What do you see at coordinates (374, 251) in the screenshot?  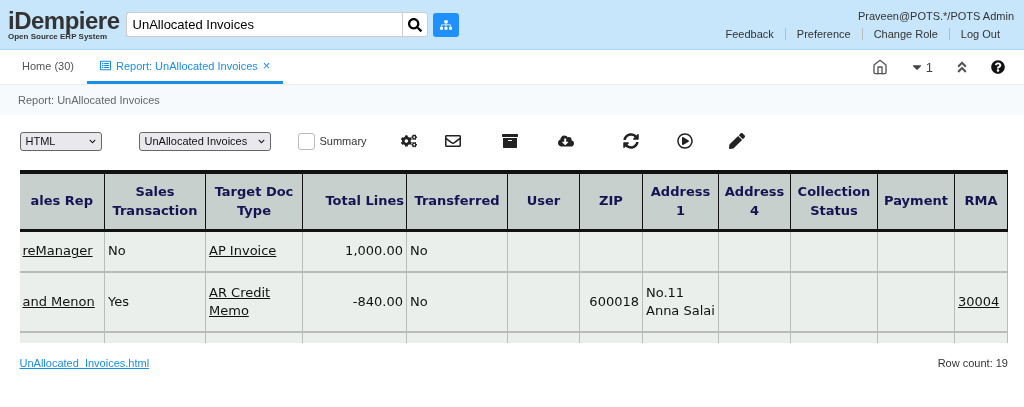 I see `table-cell: 1,000.00` at bounding box center [374, 251].